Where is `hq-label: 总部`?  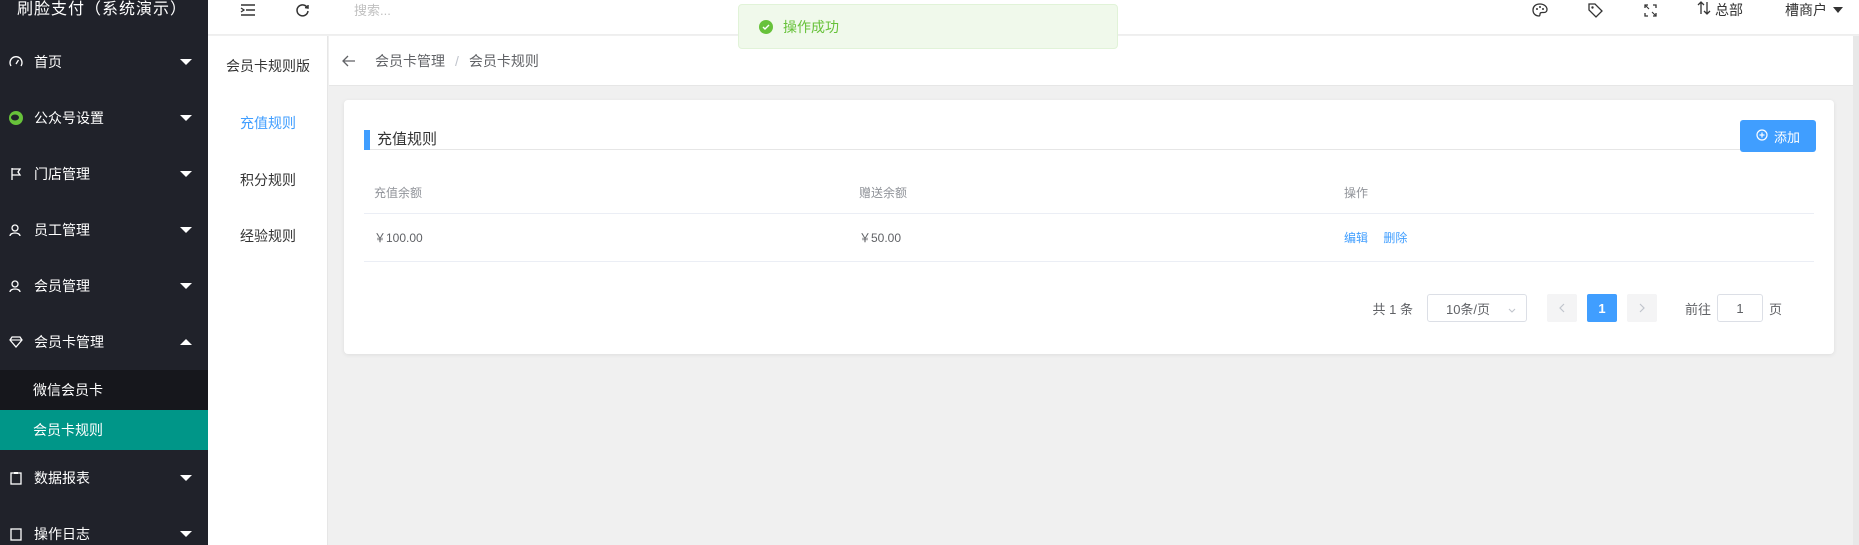
hq-label: 总部 is located at coordinates (1729, 10).